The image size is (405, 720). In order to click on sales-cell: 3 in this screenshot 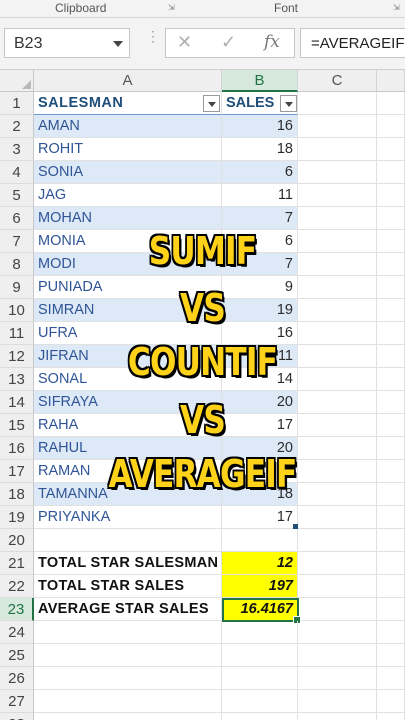, I will do `click(260, 471)`.